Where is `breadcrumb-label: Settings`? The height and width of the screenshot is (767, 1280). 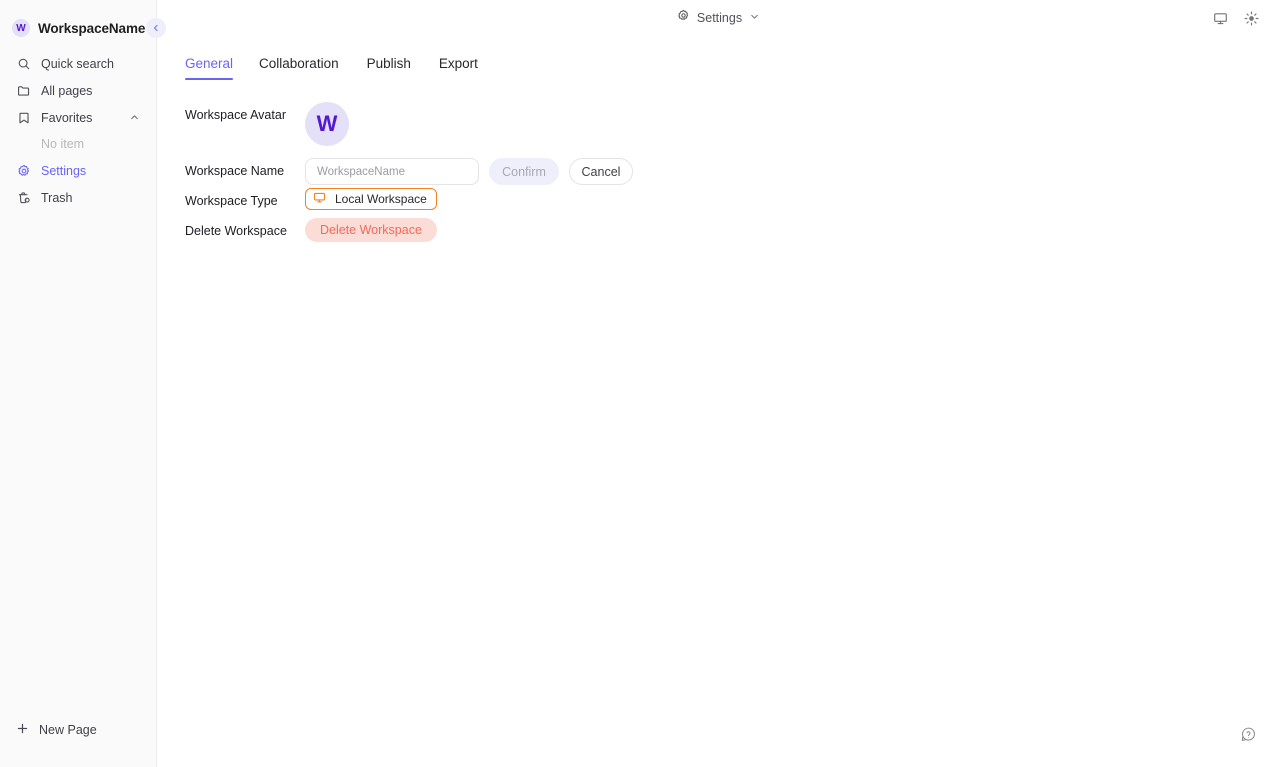
breadcrumb-label: Settings is located at coordinates (719, 18).